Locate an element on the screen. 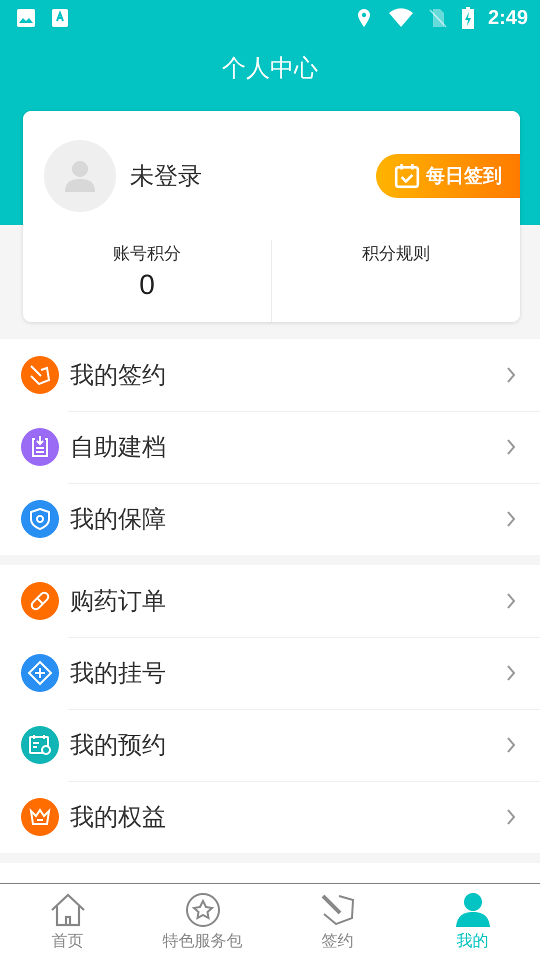 This screenshot has height=960, width=540. person-icon is located at coordinates (472, 910).